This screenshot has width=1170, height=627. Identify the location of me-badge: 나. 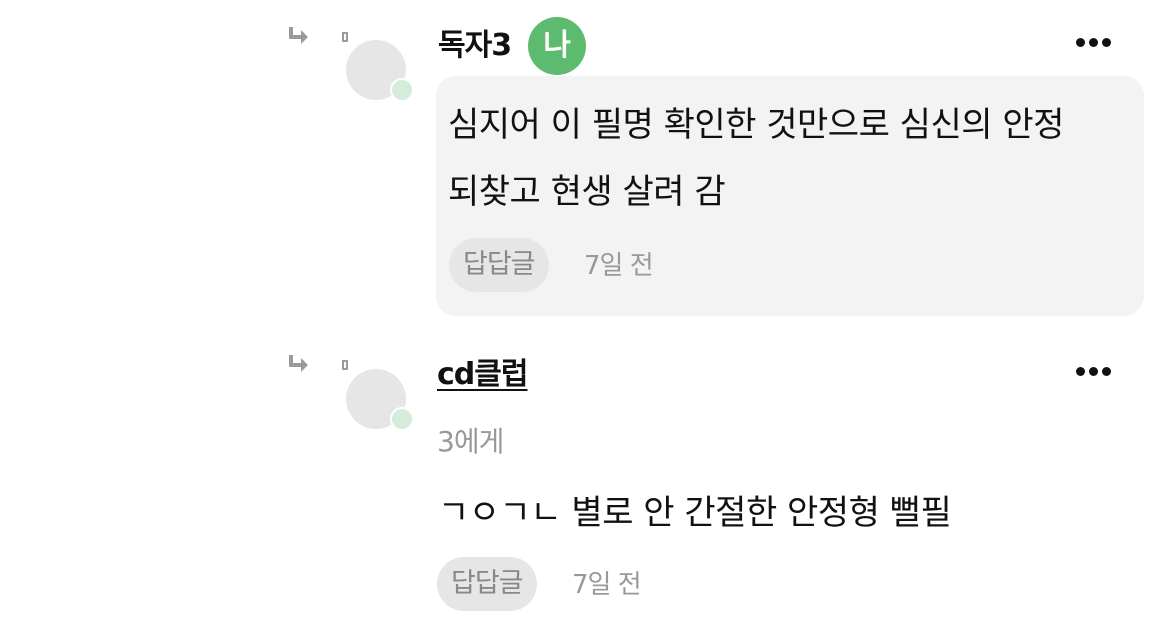
(557, 46).